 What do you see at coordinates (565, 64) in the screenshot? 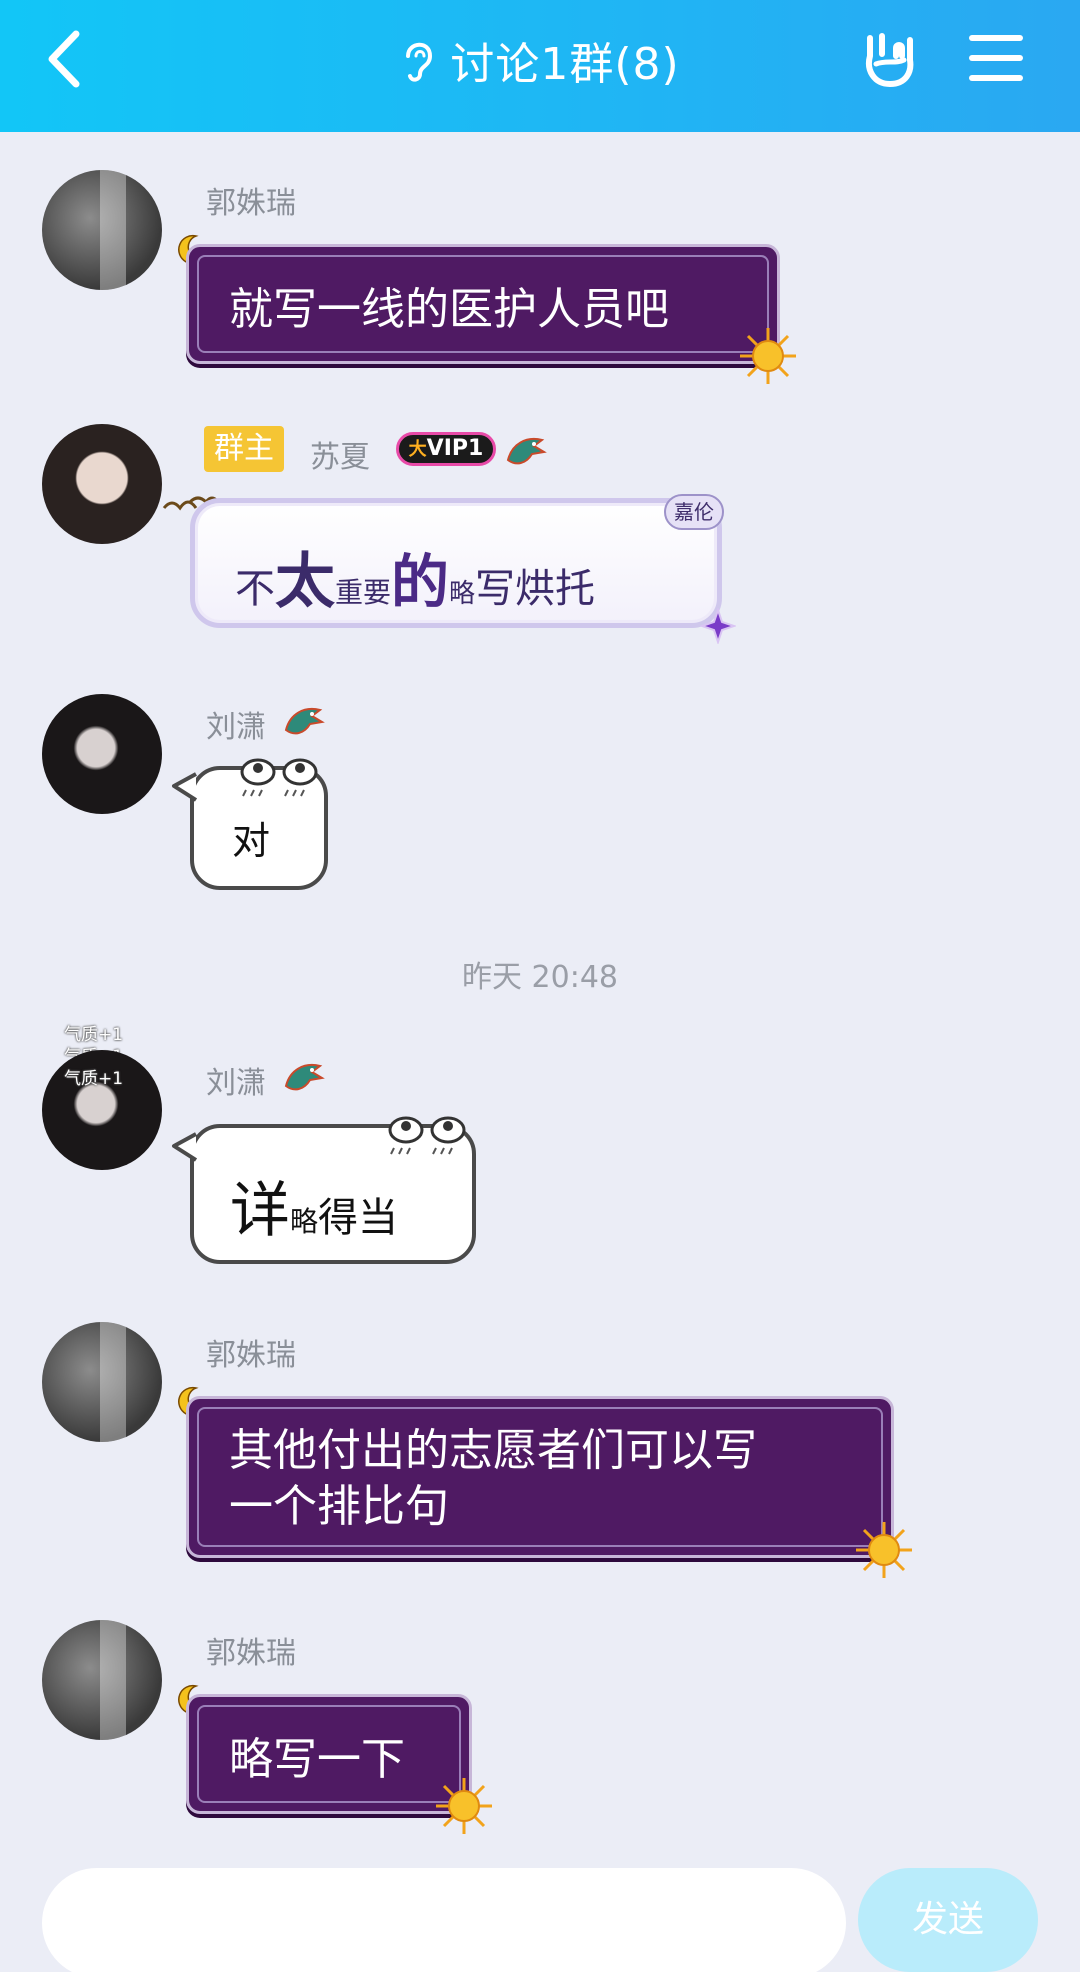
I see `chat-title: 讨论1群(8)` at bounding box center [565, 64].